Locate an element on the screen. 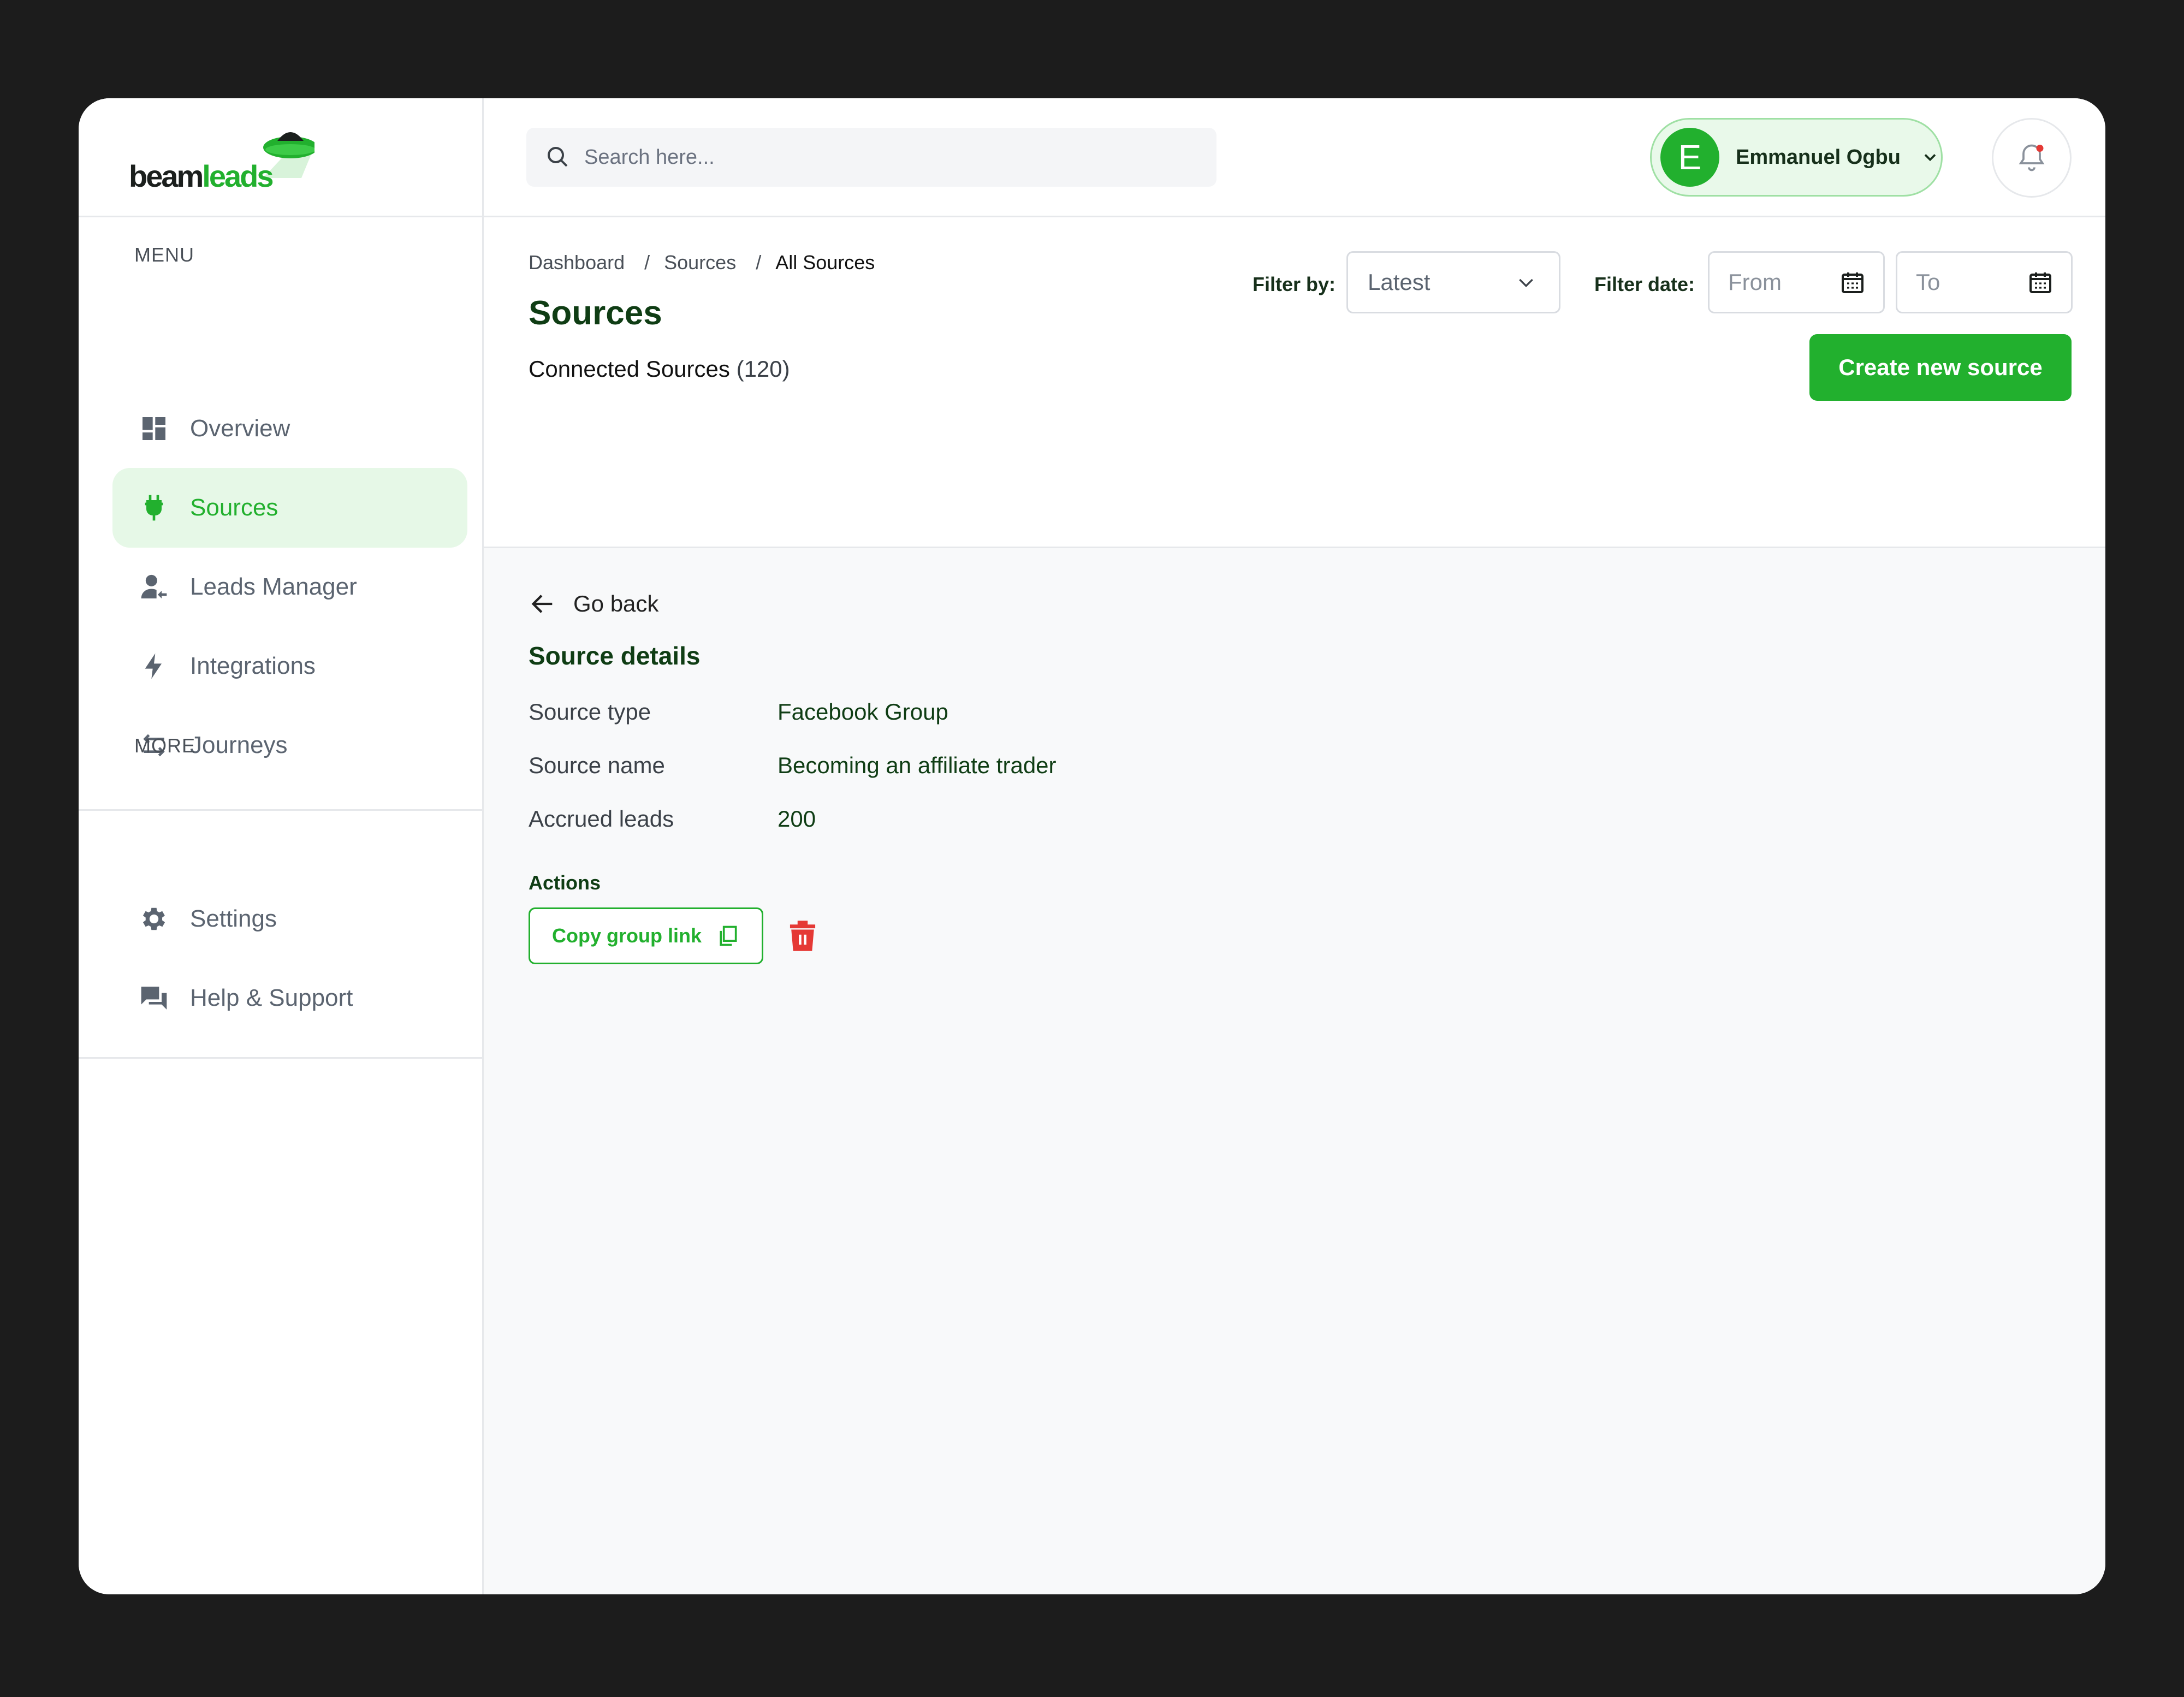  lightning-icon is located at coordinates (154, 666).